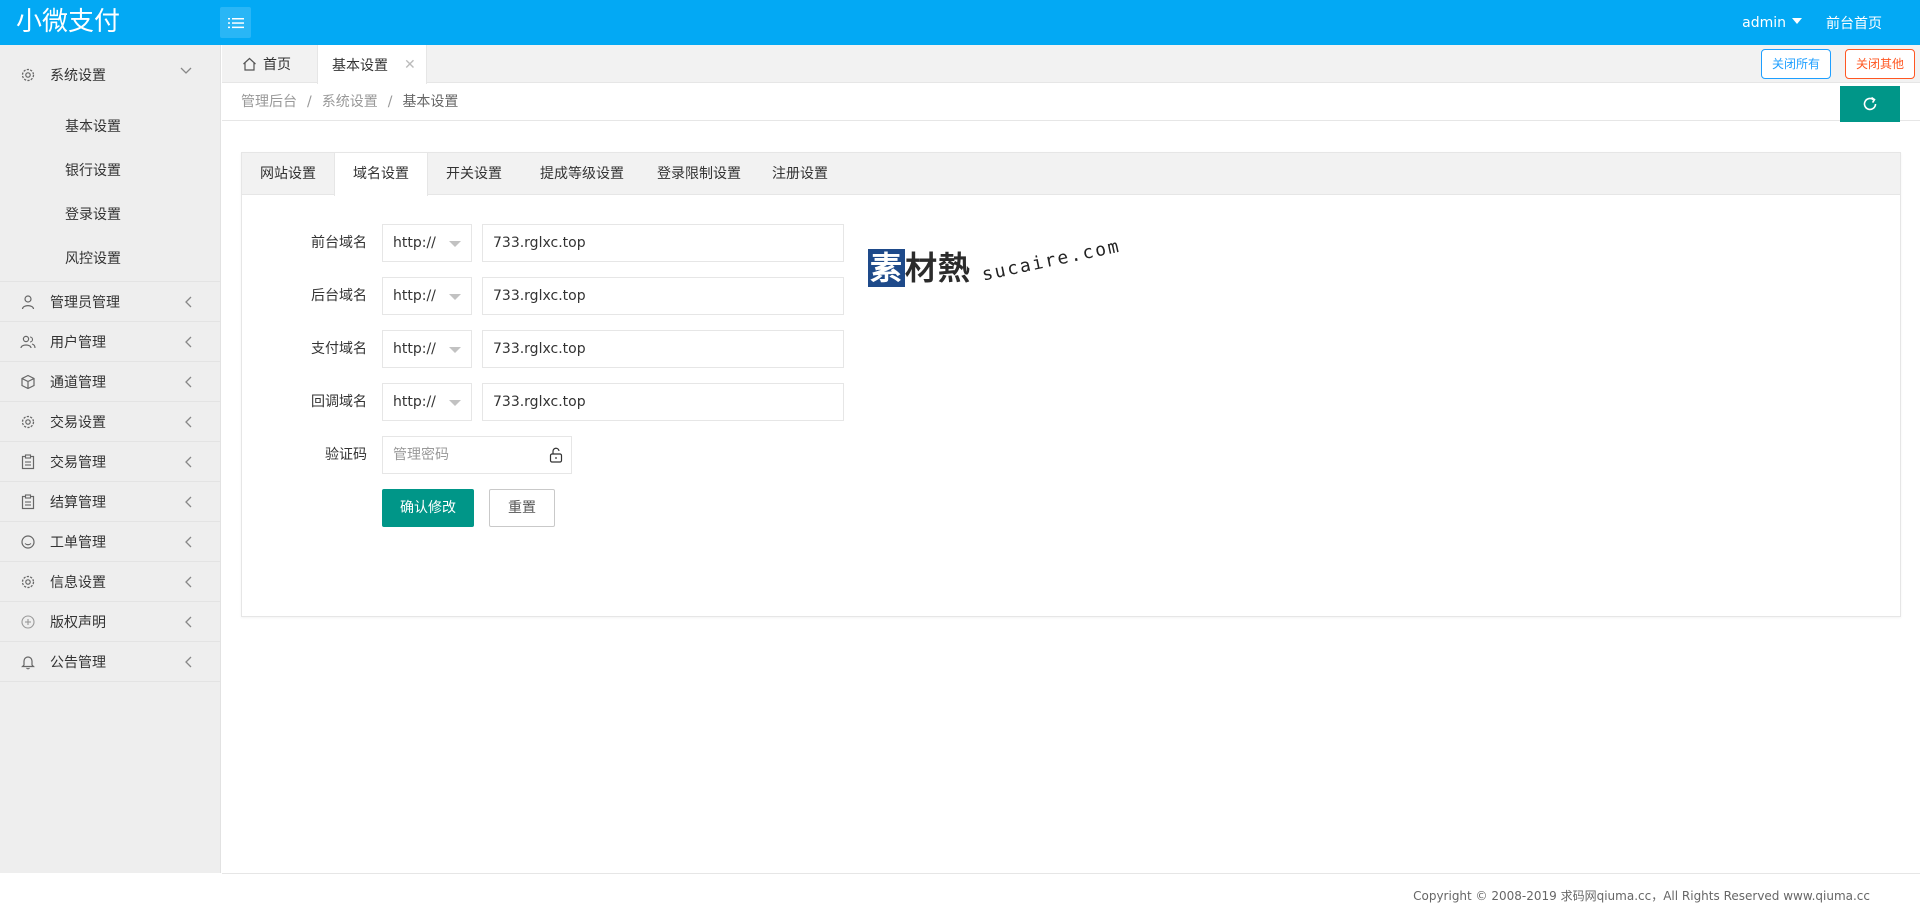 Image resolution: width=1920 pixels, height=915 pixels. What do you see at coordinates (110, 215) in the screenshot?
I see `sidebar-subitem-login: 登录设置` at bounding box center [110, 215].